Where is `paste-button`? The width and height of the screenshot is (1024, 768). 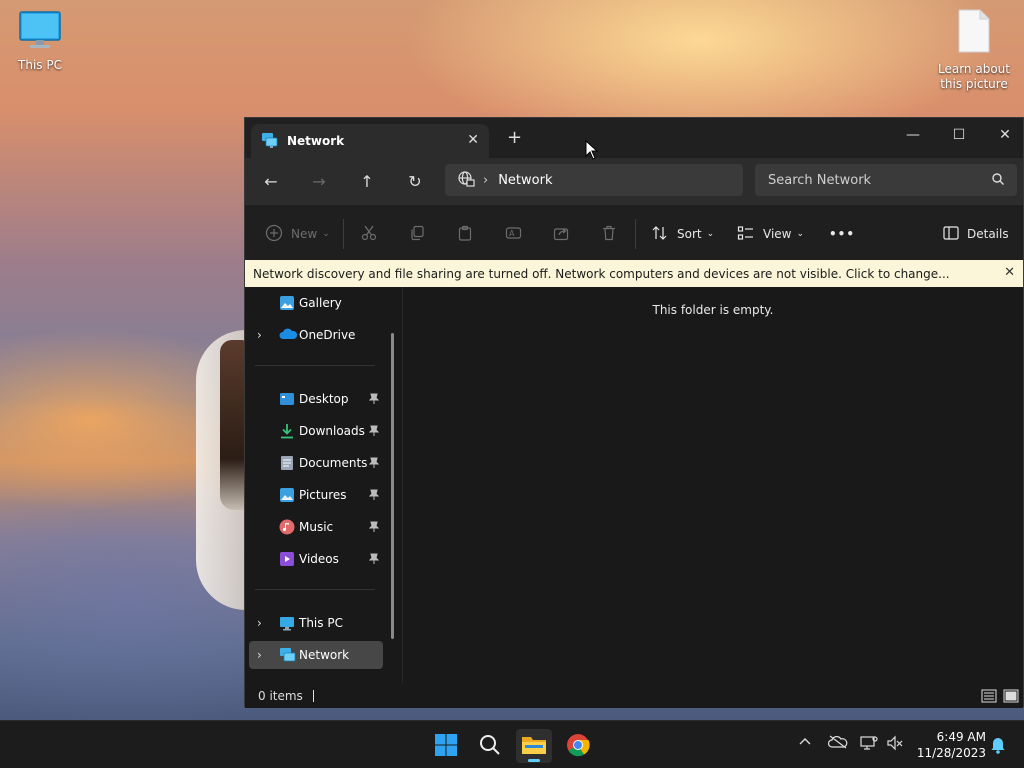
paste-button is located at coordinates (465, 234).